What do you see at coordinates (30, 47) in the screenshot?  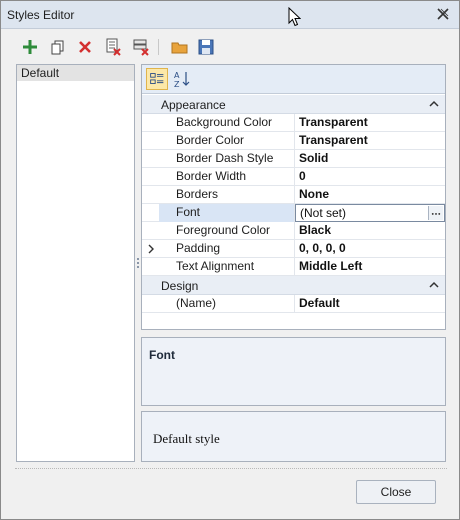 I see `add-icon` at bounding box center [30, 47].